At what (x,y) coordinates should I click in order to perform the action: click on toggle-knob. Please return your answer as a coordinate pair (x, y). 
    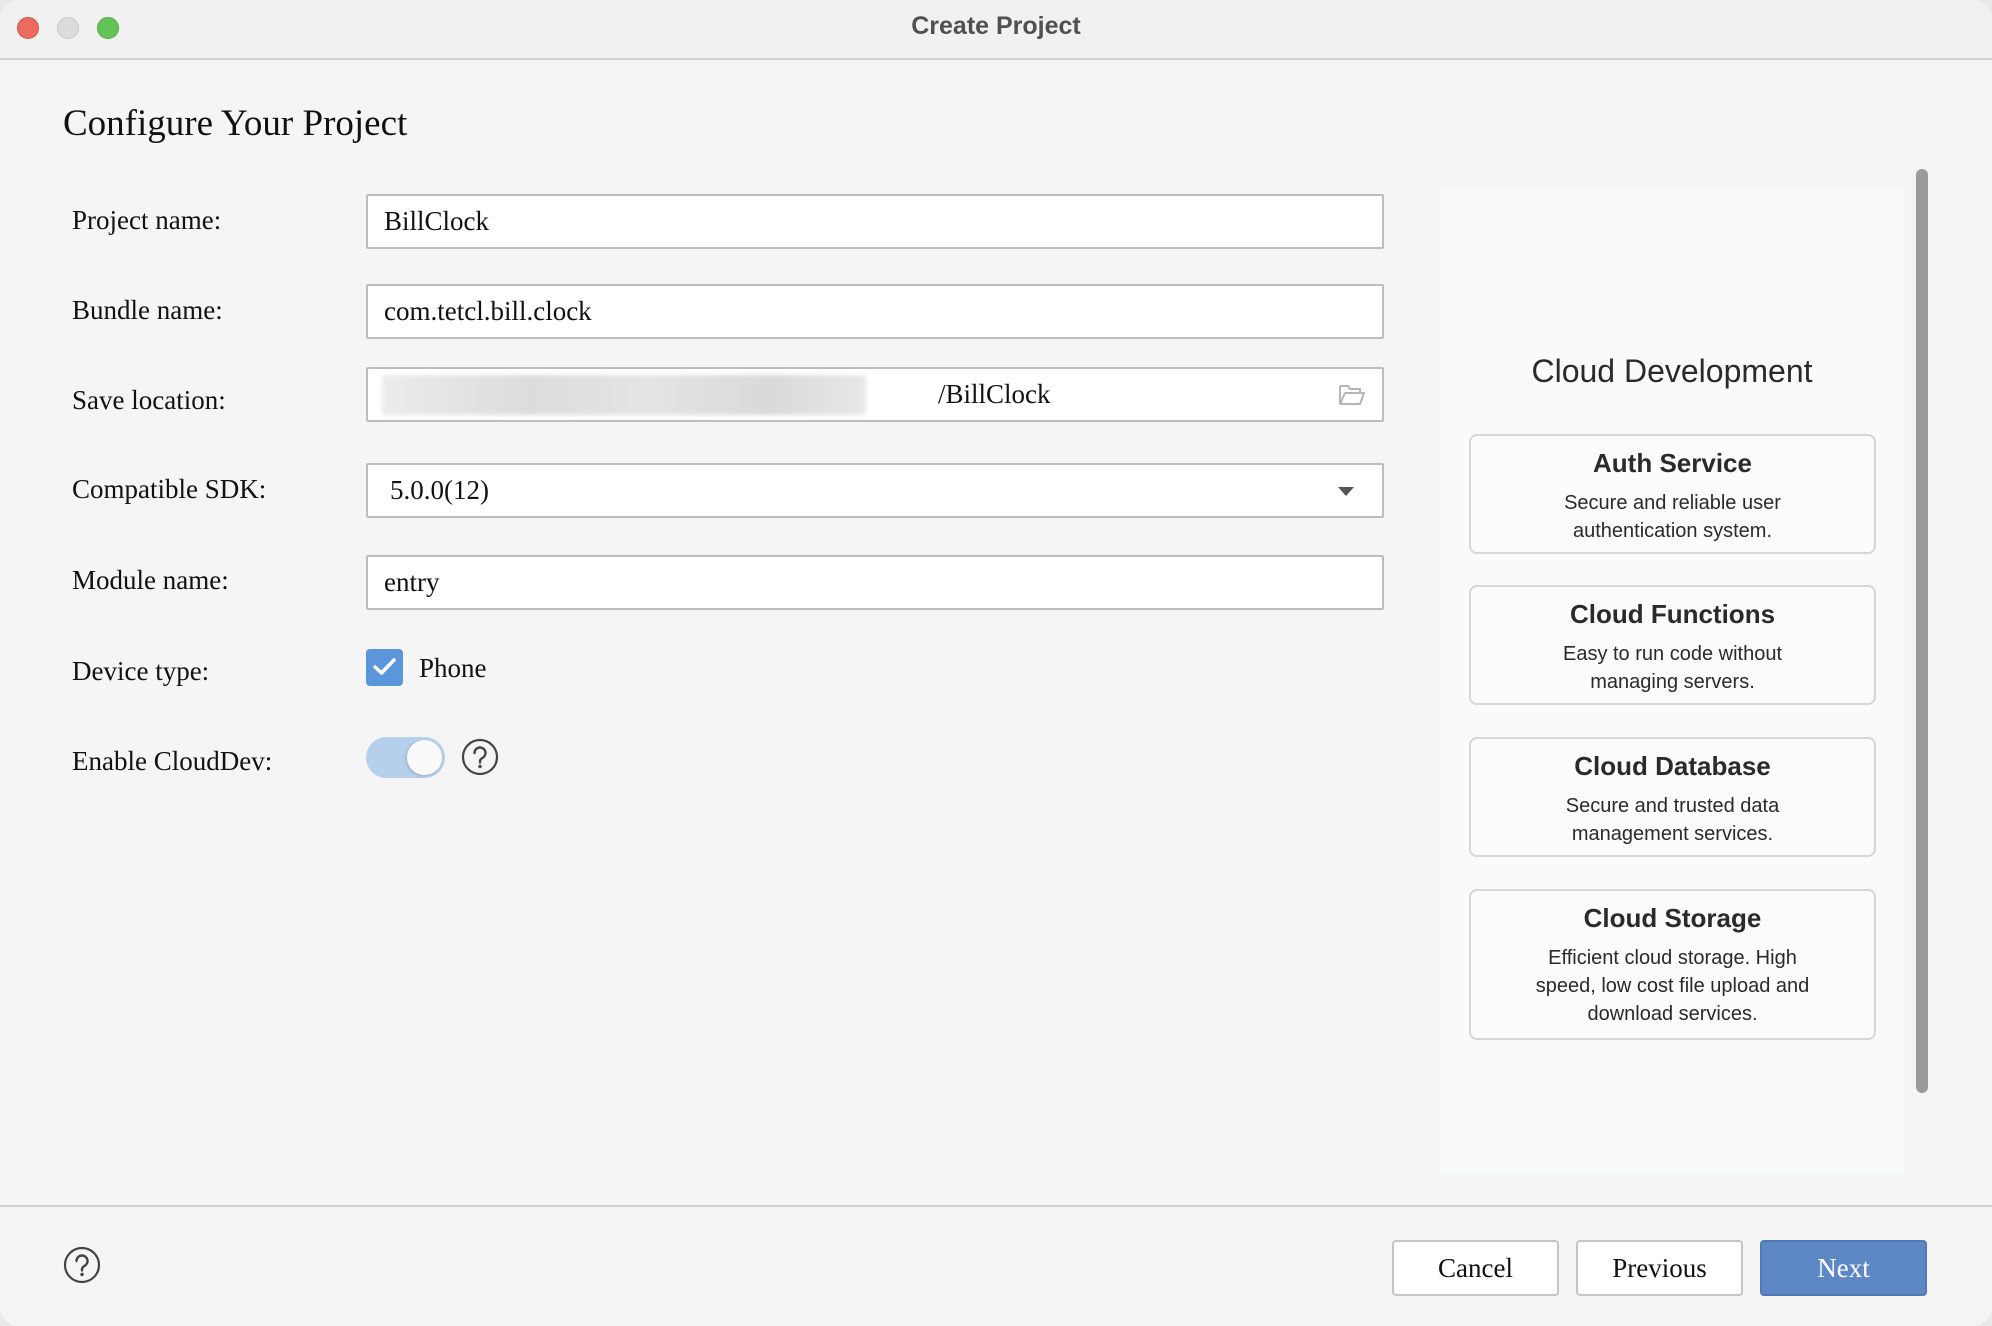
    Looking at the image, I should click on (424, 757).